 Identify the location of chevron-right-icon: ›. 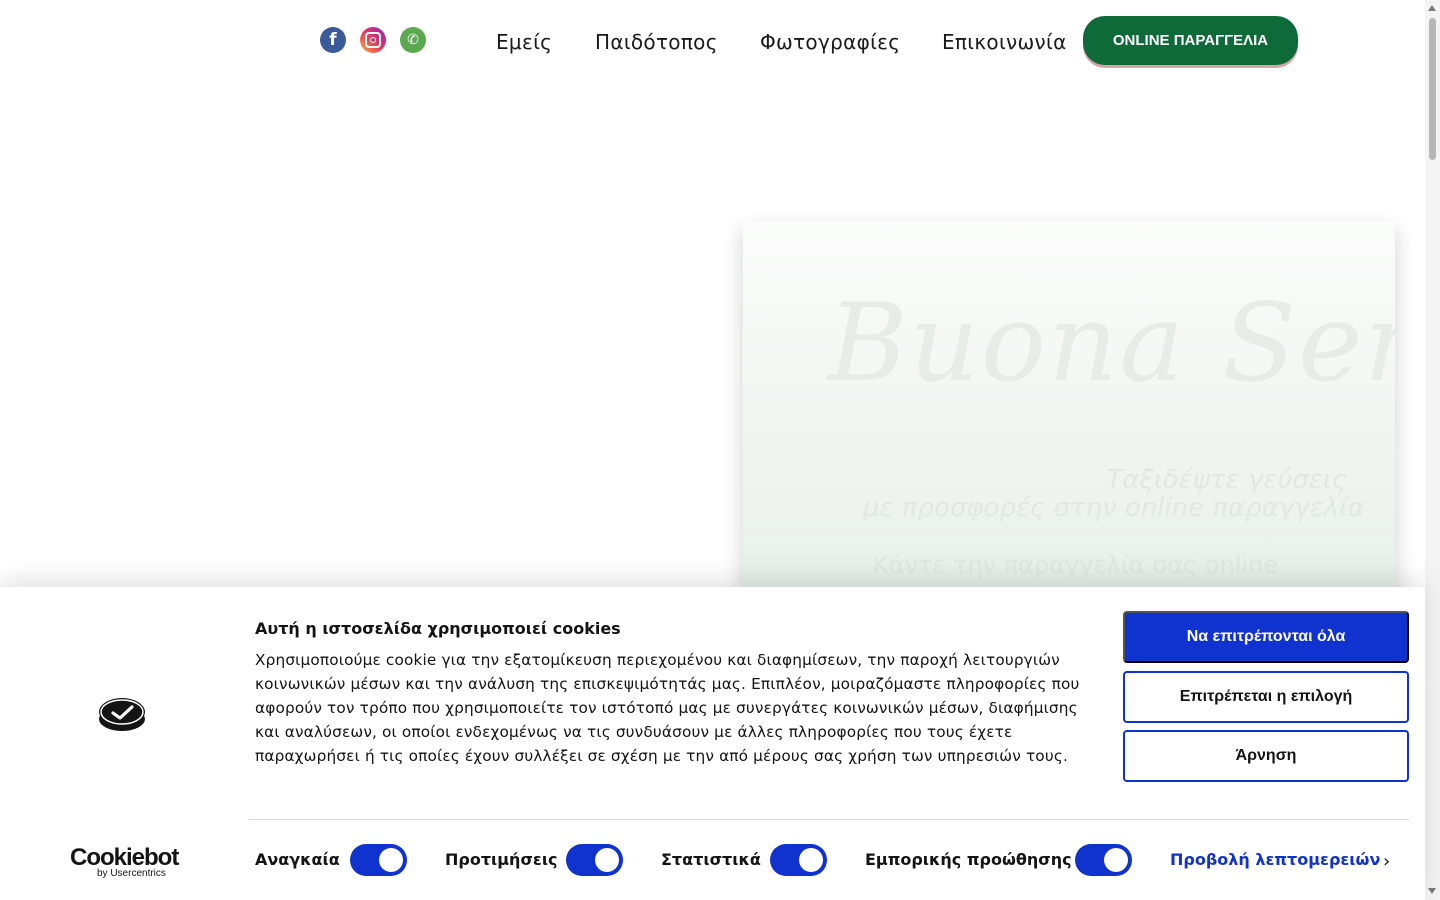
(1386, 861).